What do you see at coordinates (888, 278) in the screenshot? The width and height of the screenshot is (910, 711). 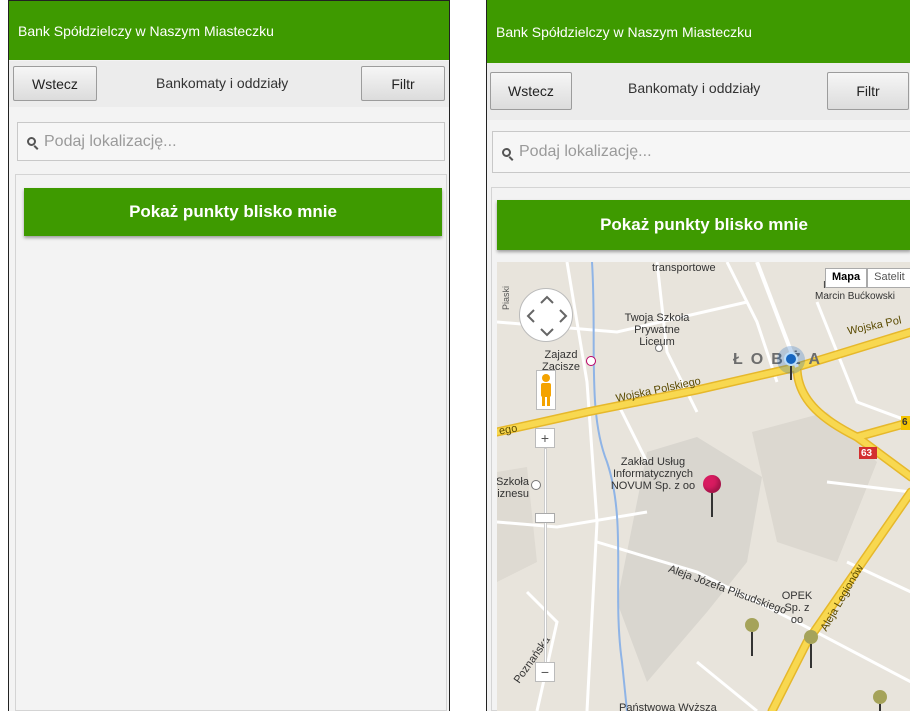 I see `map-type-satellite-button: Satelit` at bounding box center [888, 278].